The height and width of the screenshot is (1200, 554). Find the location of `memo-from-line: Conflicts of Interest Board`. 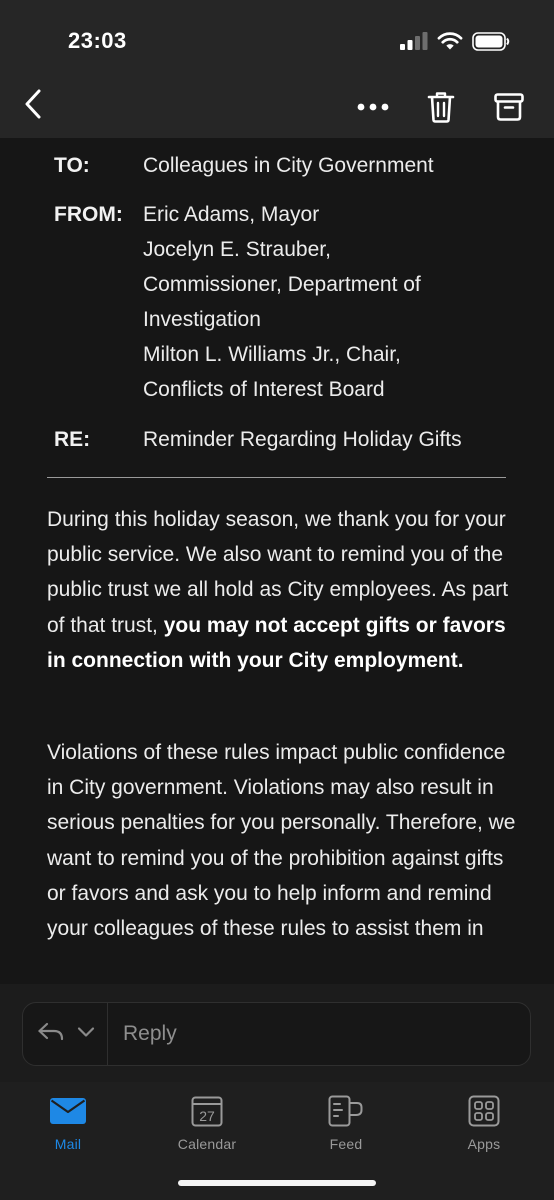

memo-from-line: Conflicts of Interest Board is located at coordinates (264, 389).